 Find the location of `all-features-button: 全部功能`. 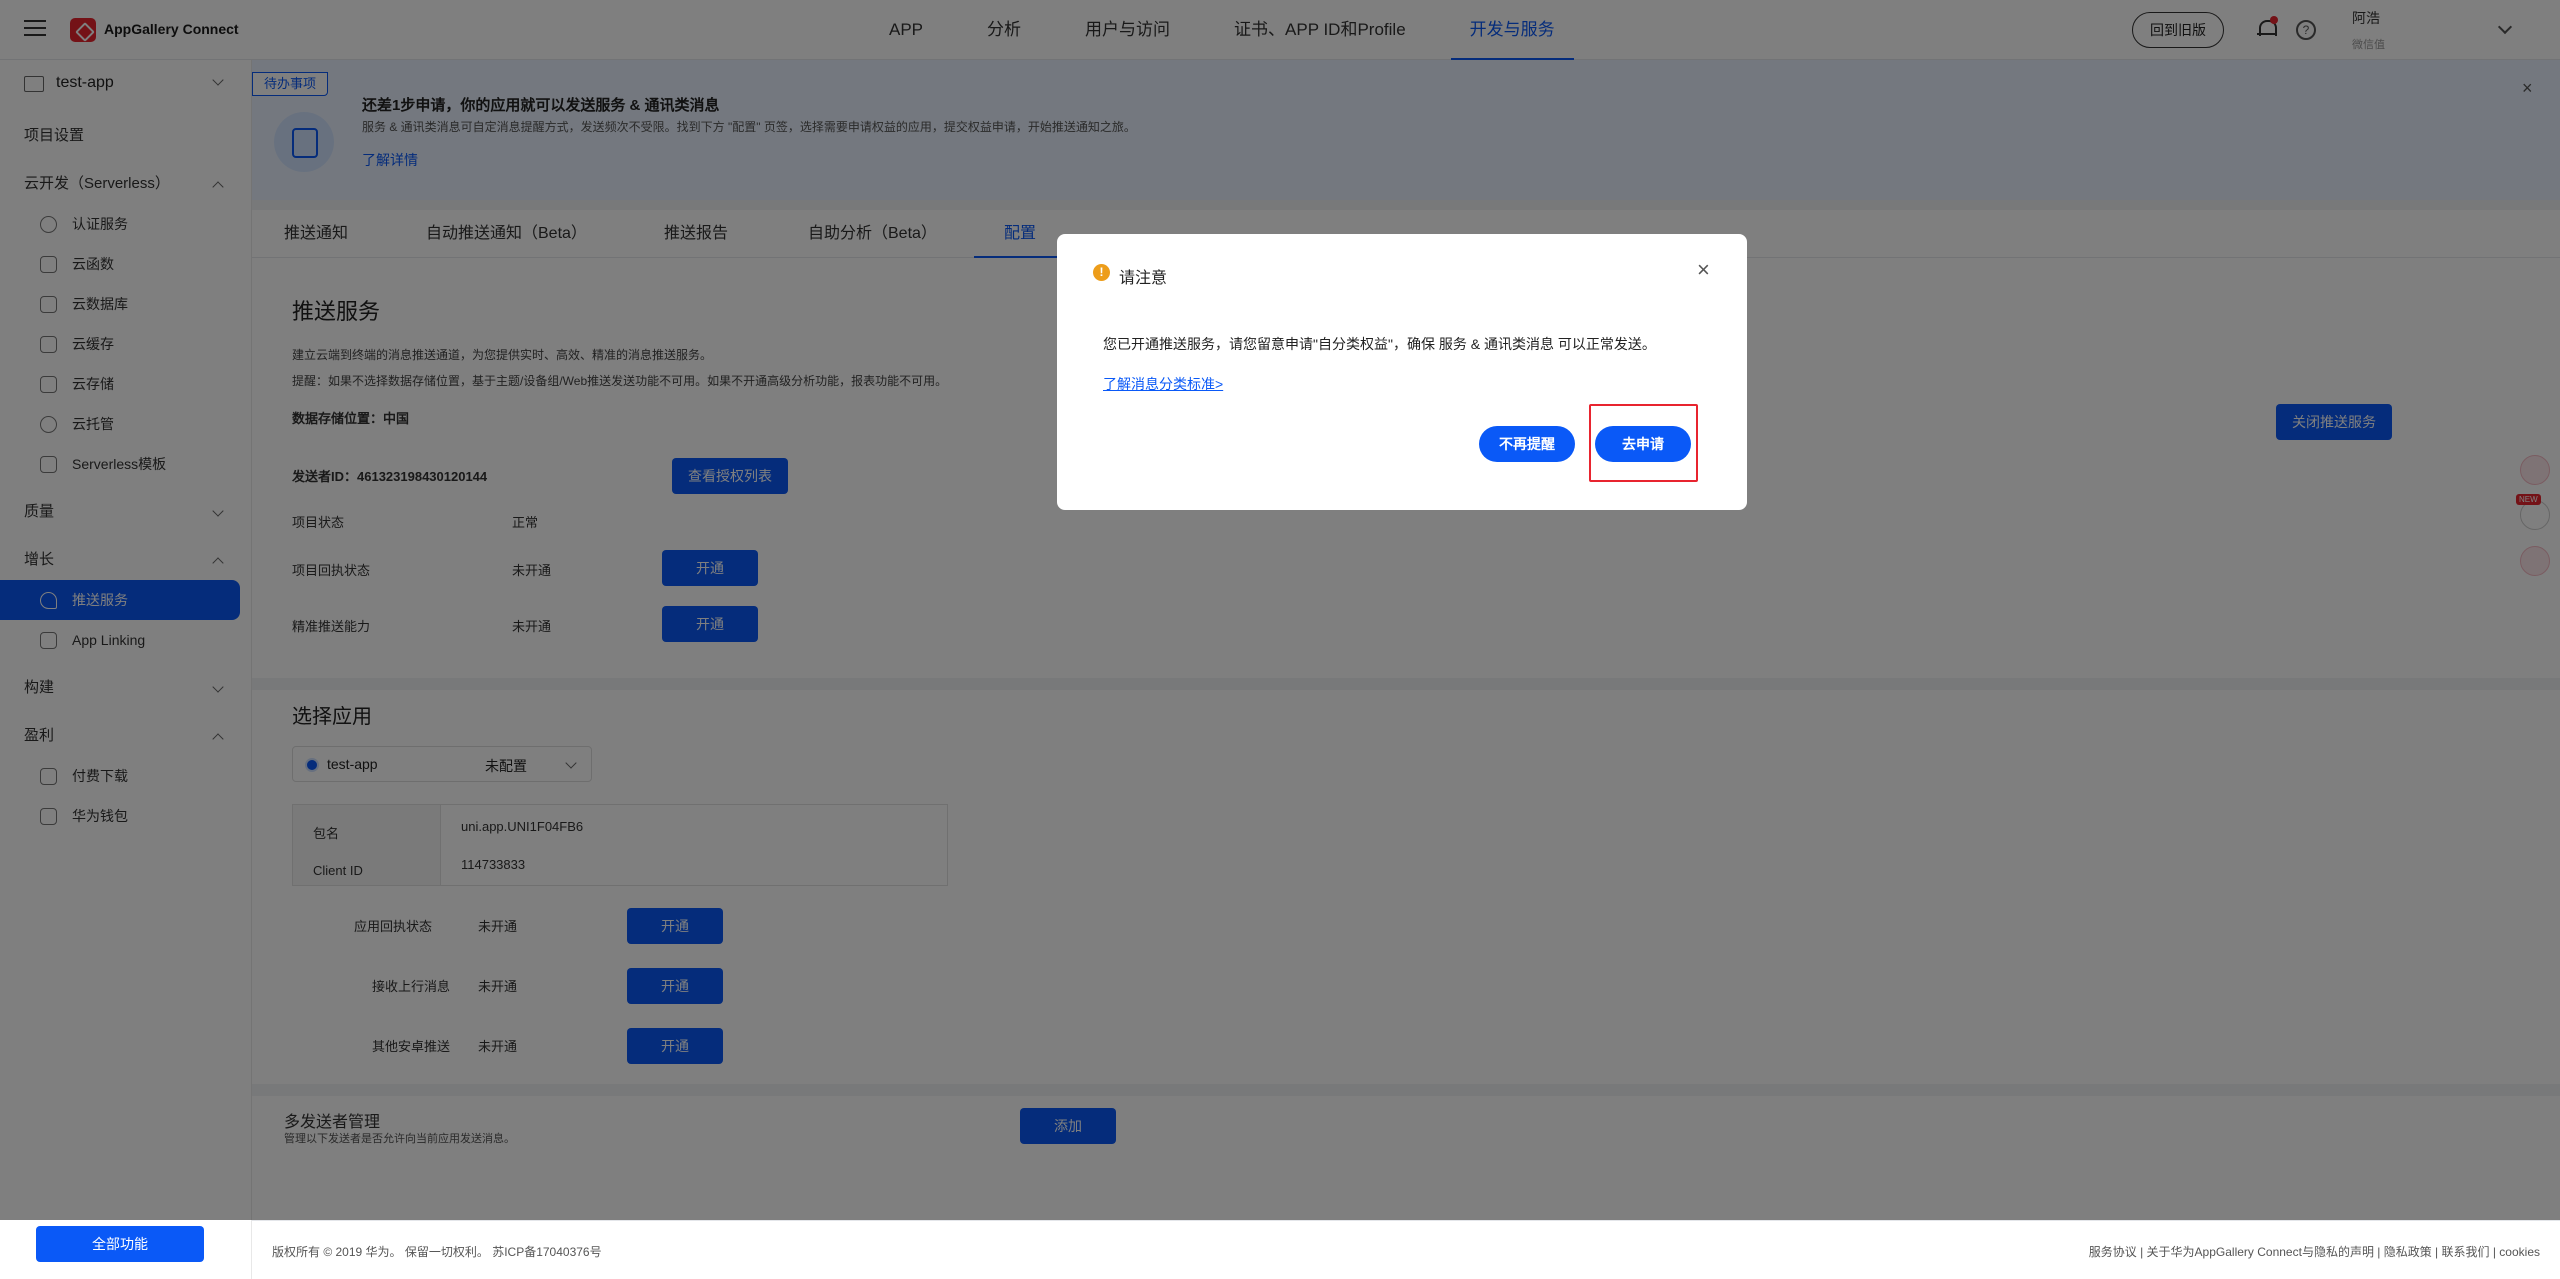

all-features-button: 全部功能 is located at coordinates (120, 1244).